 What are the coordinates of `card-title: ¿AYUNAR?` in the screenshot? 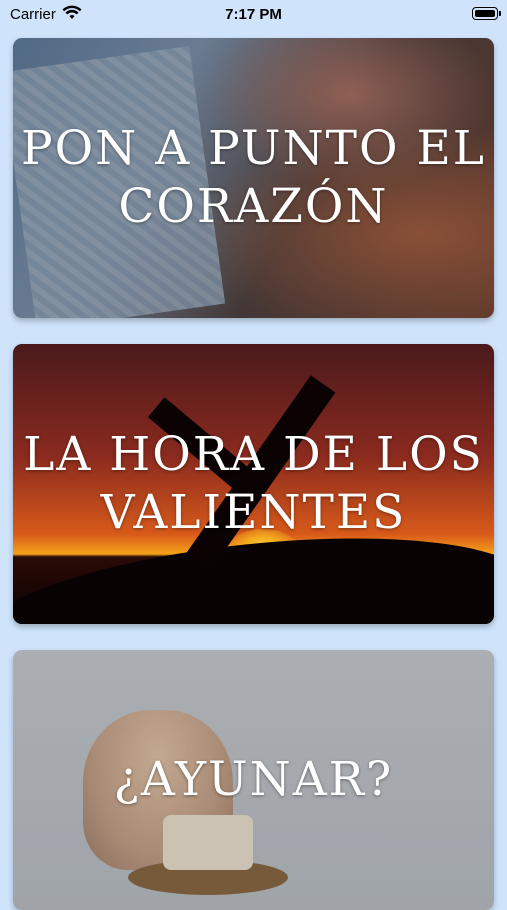 It's located at (253, 779).